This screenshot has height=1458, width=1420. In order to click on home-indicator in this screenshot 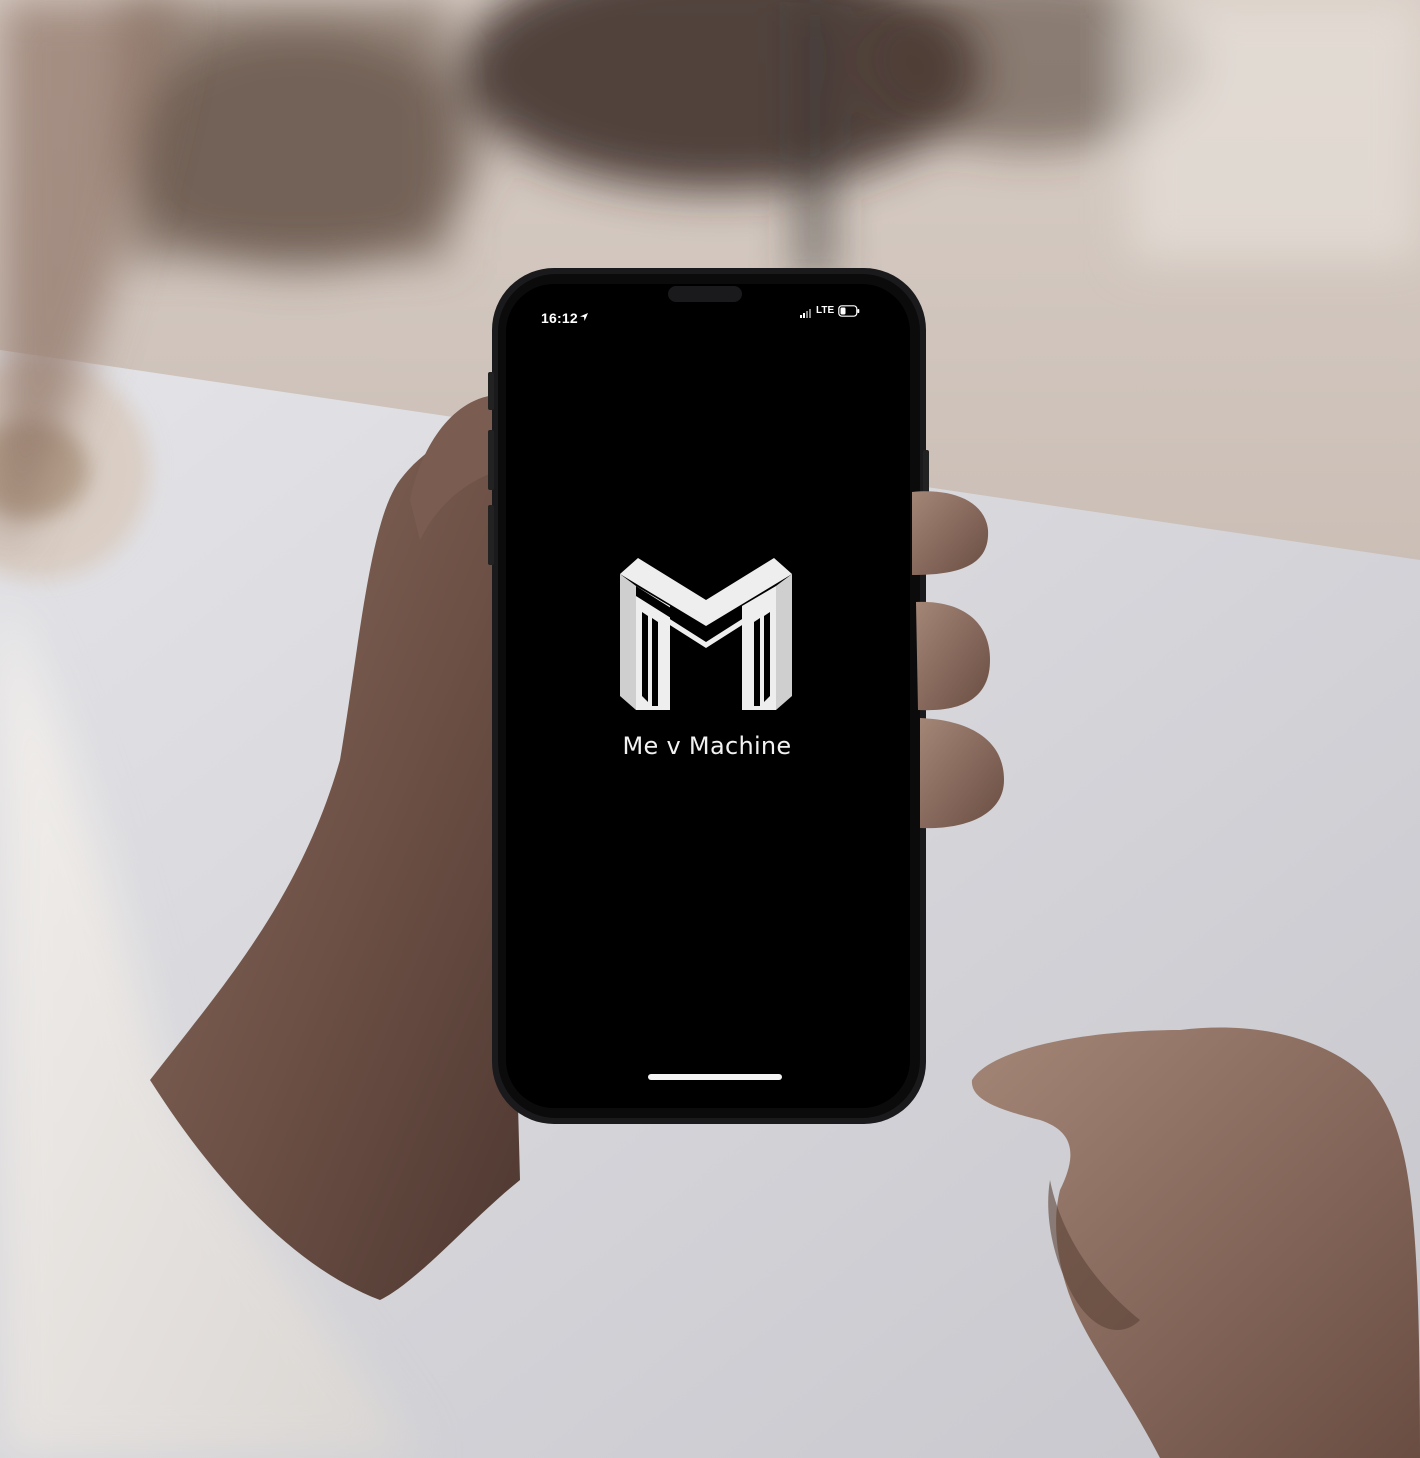, I will do `click(715, 1077)`.